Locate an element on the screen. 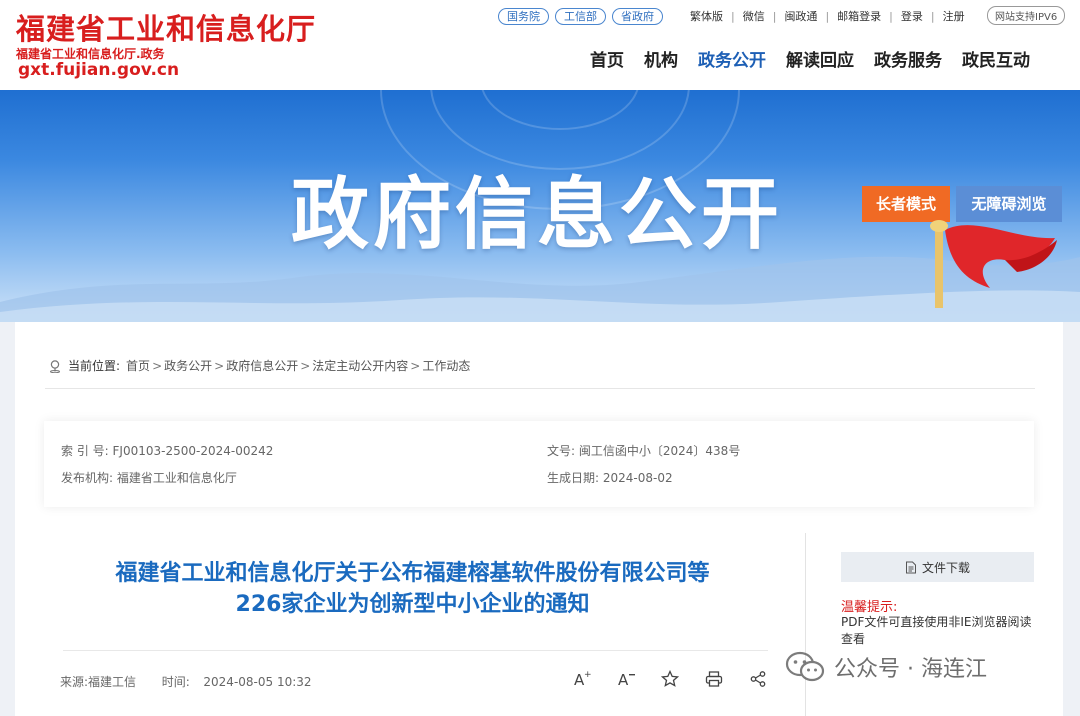 Image resolution: width=1080 pixels, height=716 pixels. document-number: 文号: 闽工信函中小〔2024〕438号 is located at coordinates (643, 450).